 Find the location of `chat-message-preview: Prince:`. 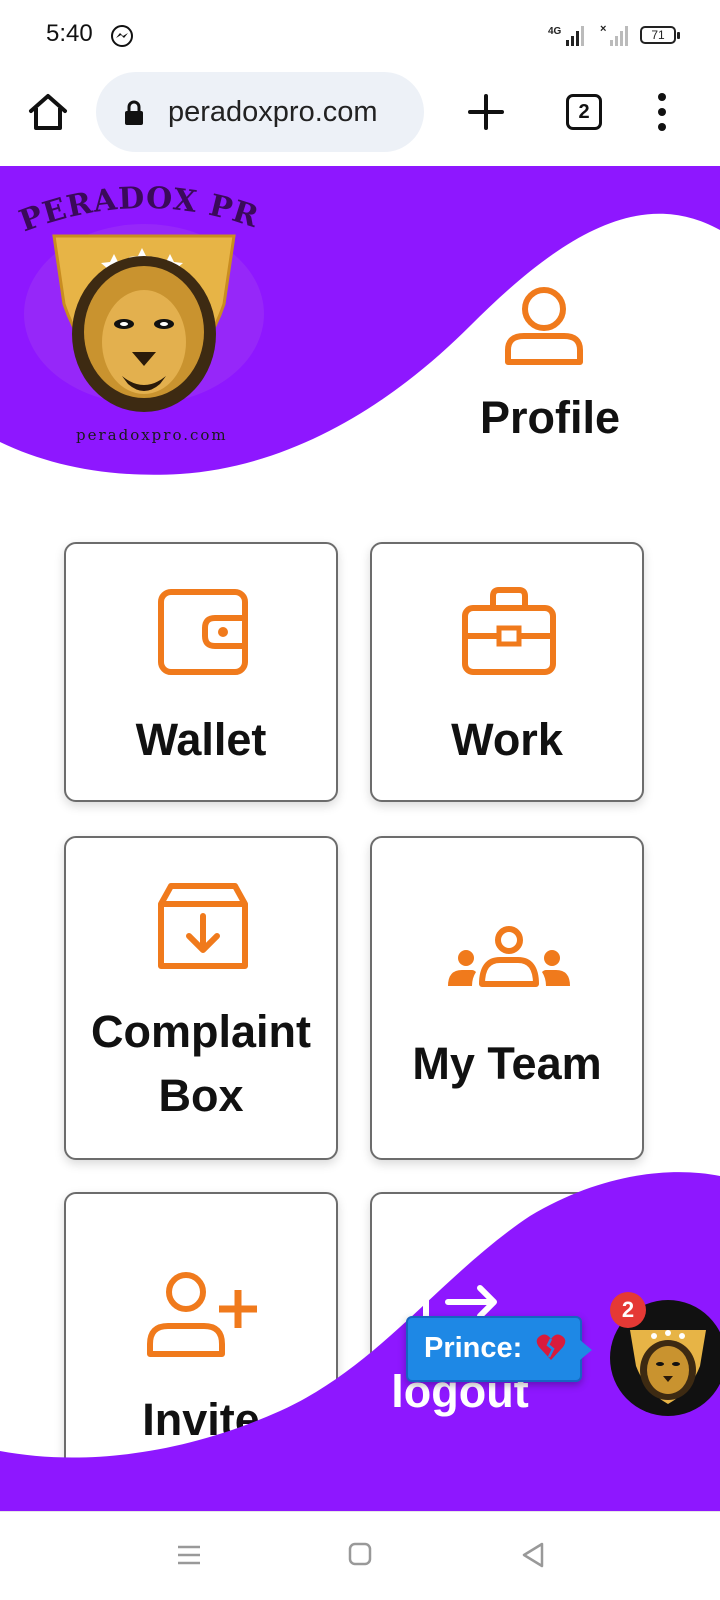

chat-message-preview: Prince: is located at coordinates (499, 1349).